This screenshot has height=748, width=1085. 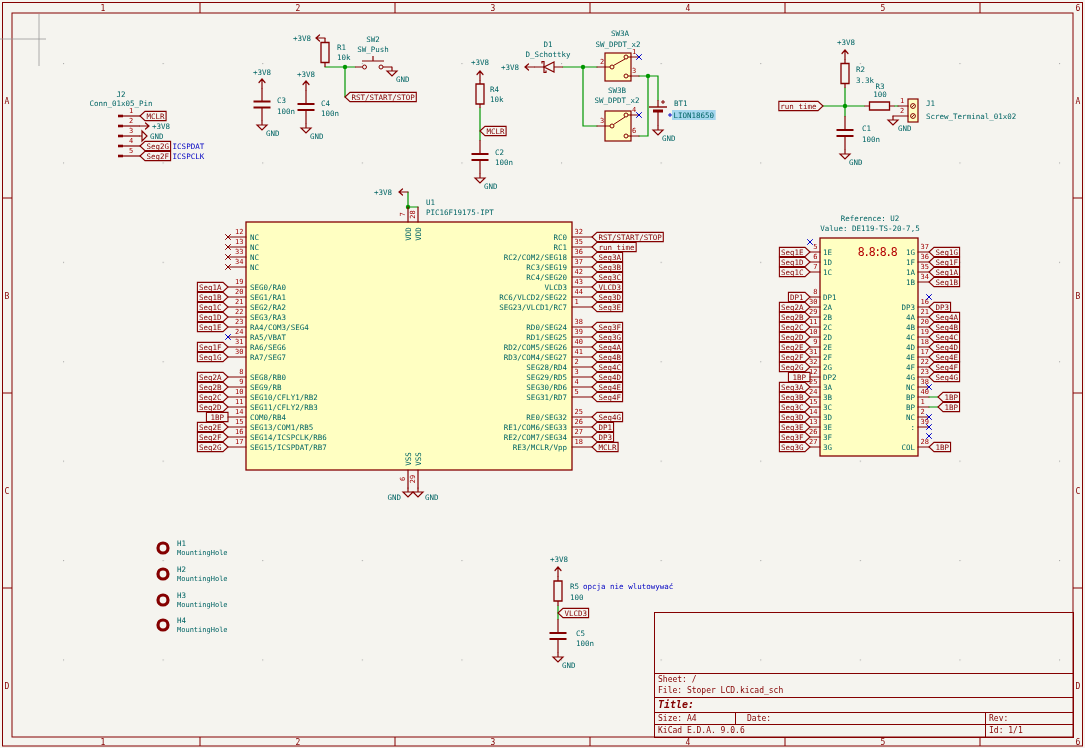 What do you see at coordinates (23, 40) in the screenshot?
I see `crosshair-cursor` at bounding box center [23, 40].